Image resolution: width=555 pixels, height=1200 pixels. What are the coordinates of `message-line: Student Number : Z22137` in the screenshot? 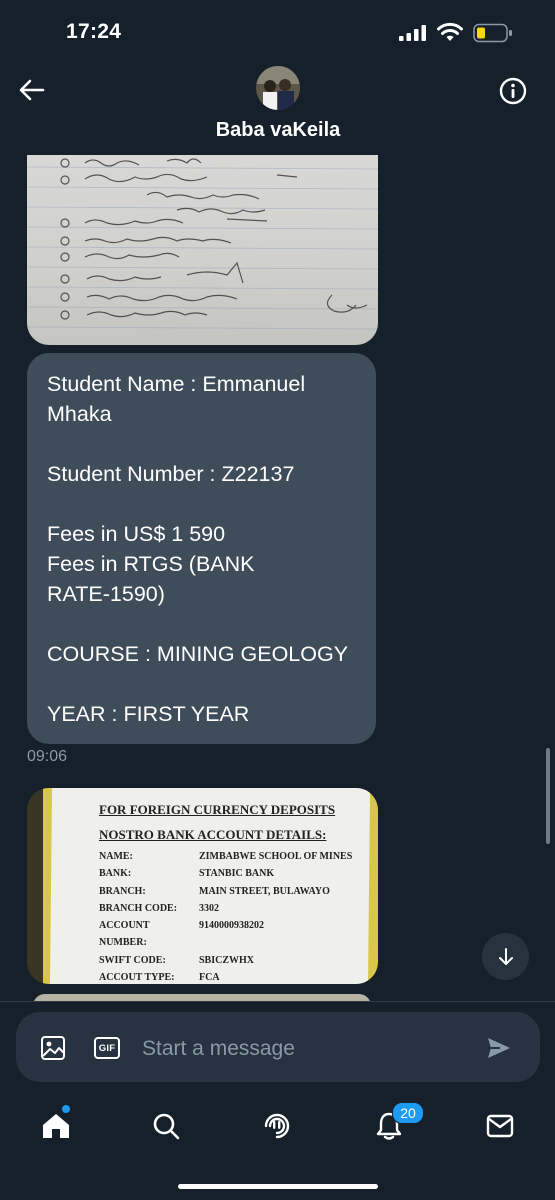 It's located at (171, 474).